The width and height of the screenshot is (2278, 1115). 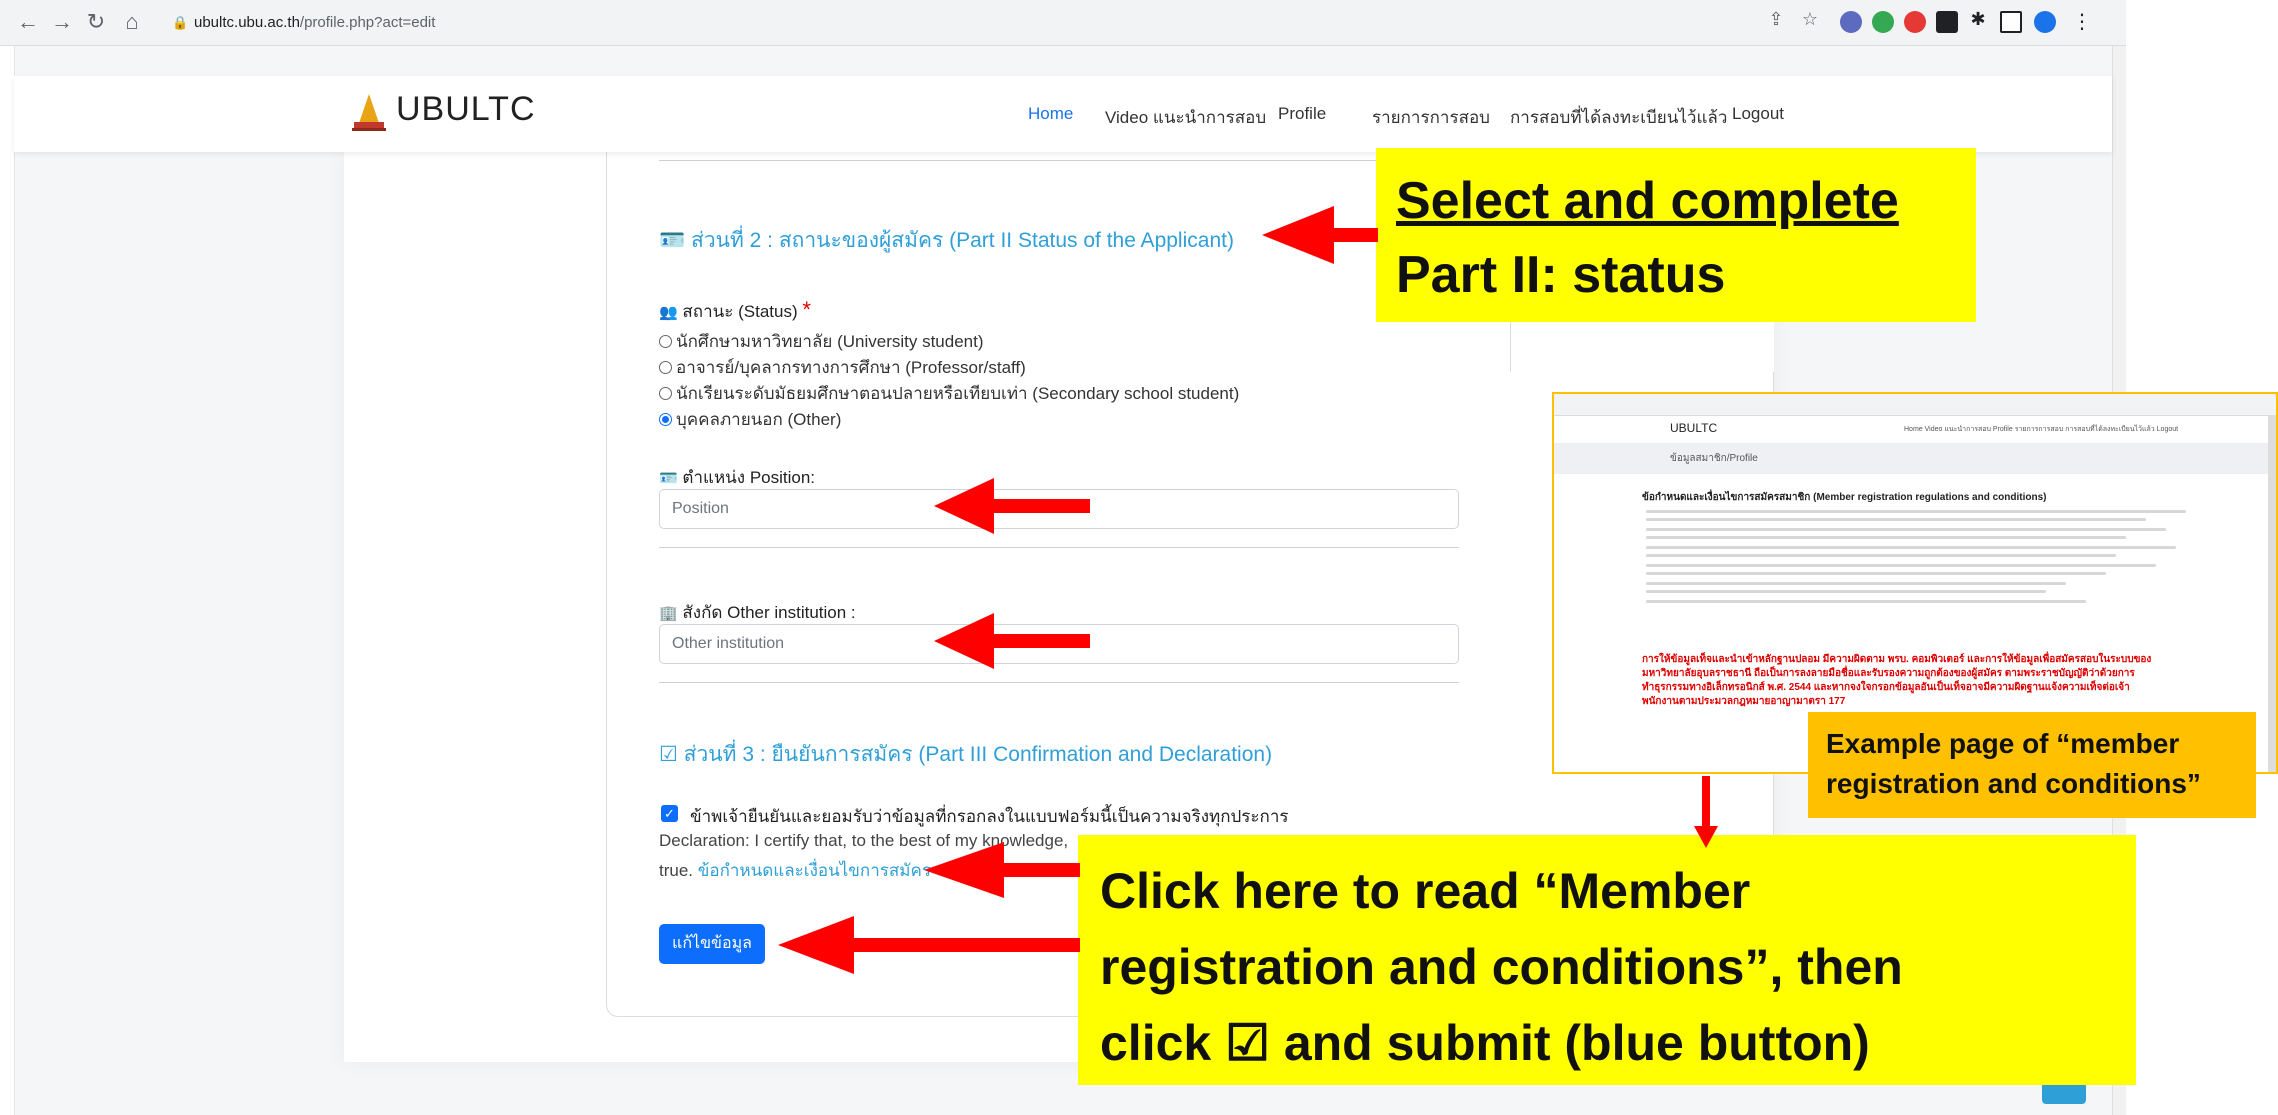 What do you see at coordinates (1012, 641) in the screenshot?
I see `arrow-to-institution` at bounding box center [1012, 641].